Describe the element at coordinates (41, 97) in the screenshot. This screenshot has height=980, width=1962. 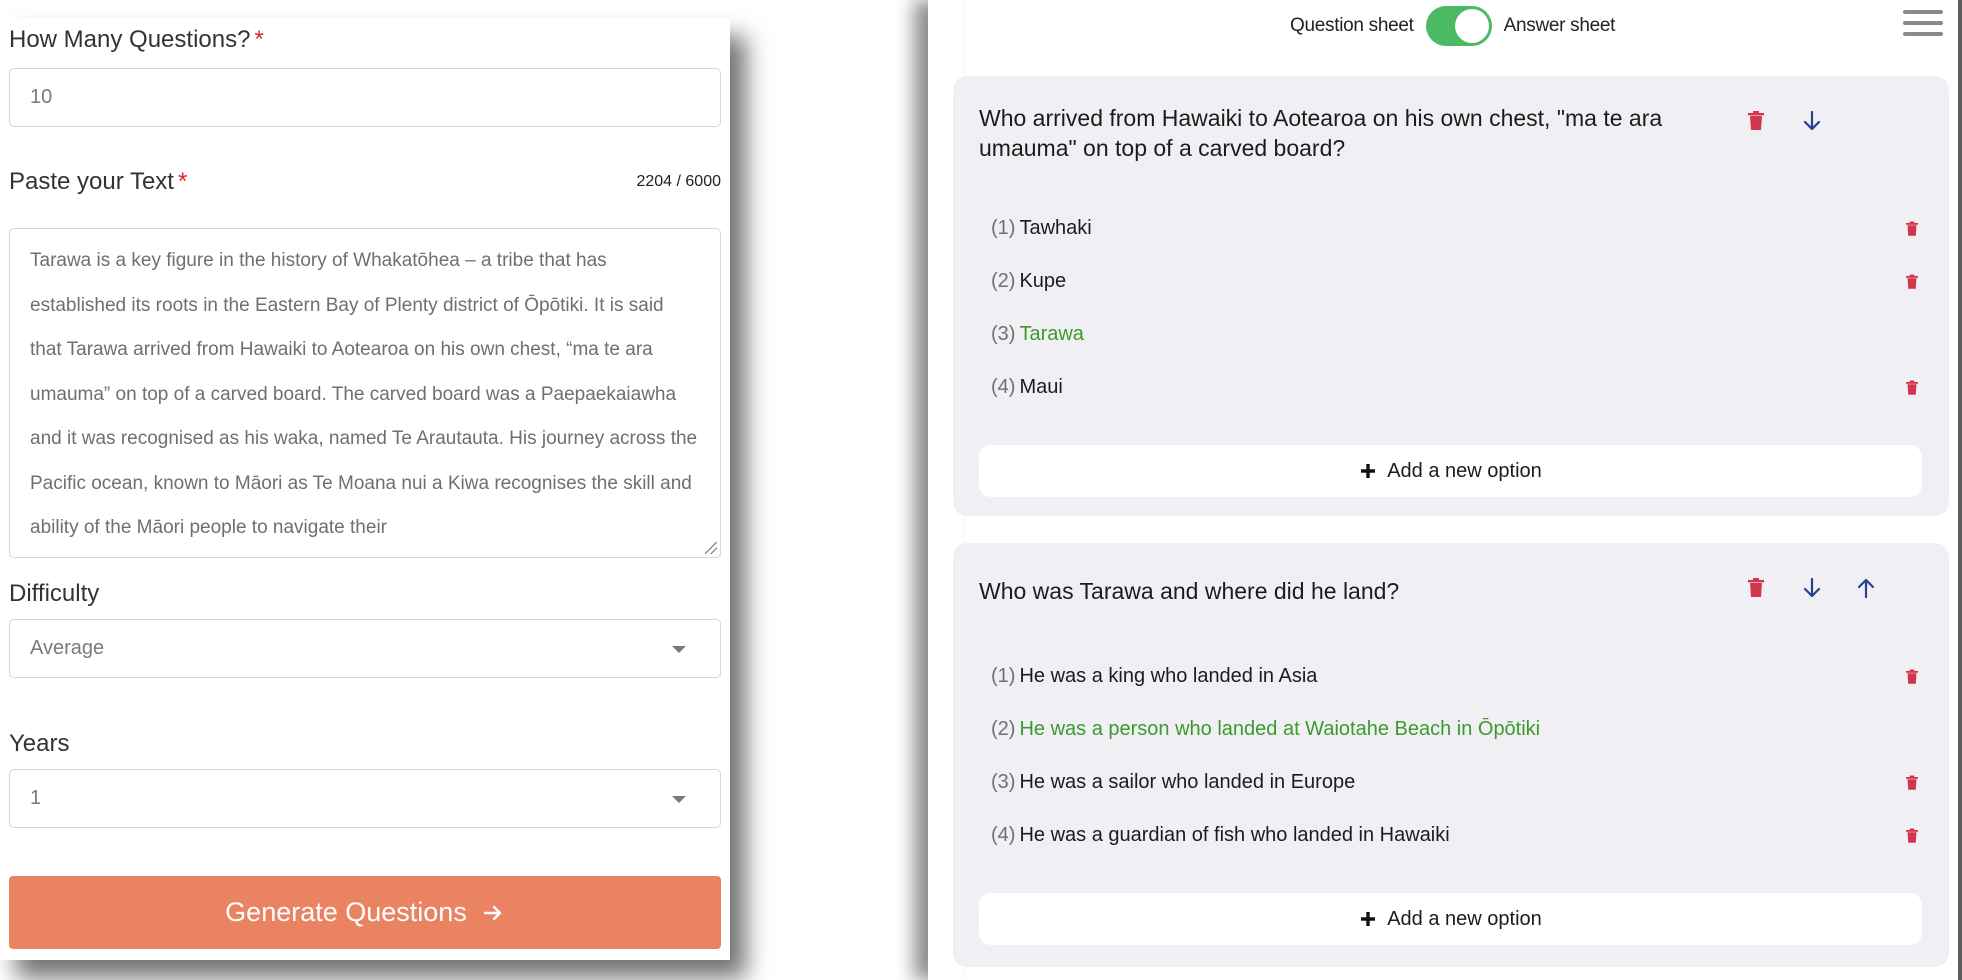
I see `questions-count-value: 10` at that location.